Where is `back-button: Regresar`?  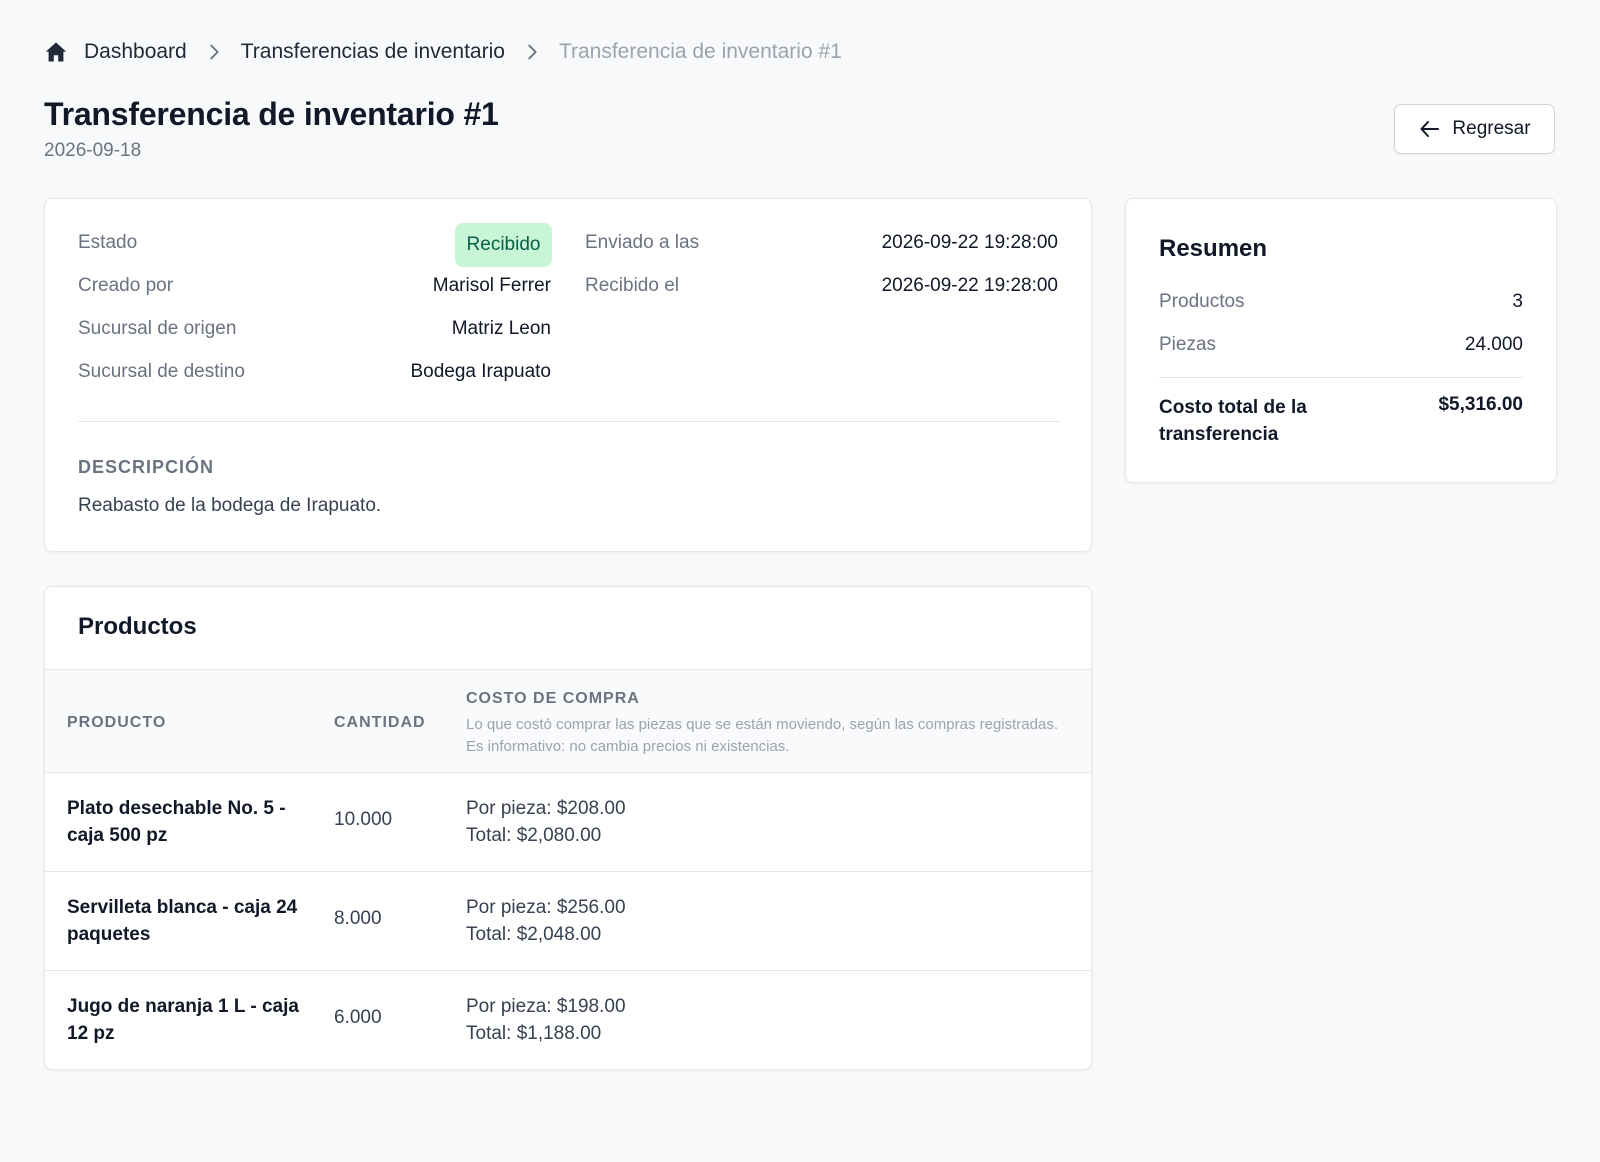 back-button: Regresar is located at coordinates (1474, 129).